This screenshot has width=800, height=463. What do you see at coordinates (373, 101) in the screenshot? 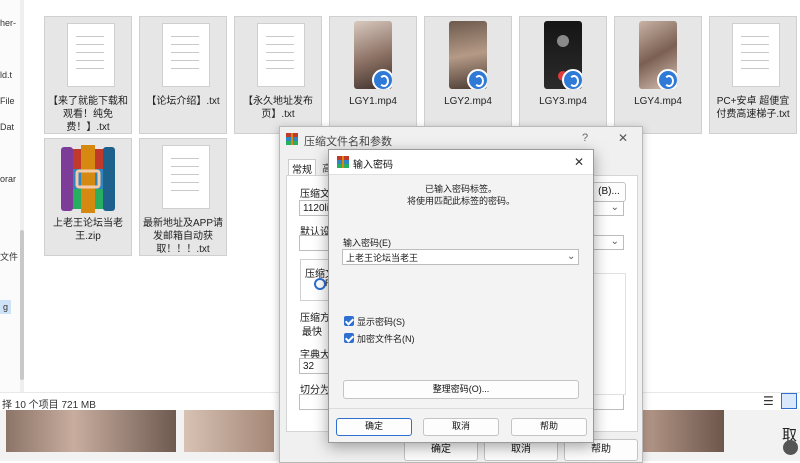
I see `file-name: LGY1.mp4` at bounding box center [373, 101].